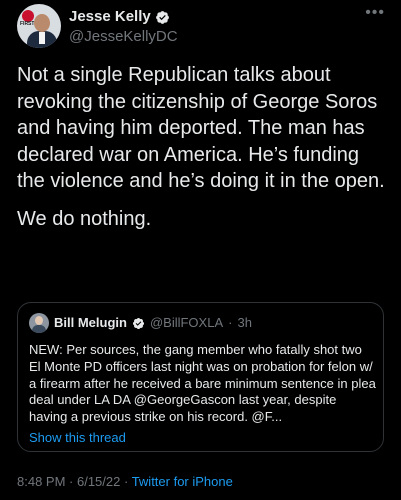 The image size is (401, 500). I want to click on author-handle: @JesseKellyDC, so click(123, 37).